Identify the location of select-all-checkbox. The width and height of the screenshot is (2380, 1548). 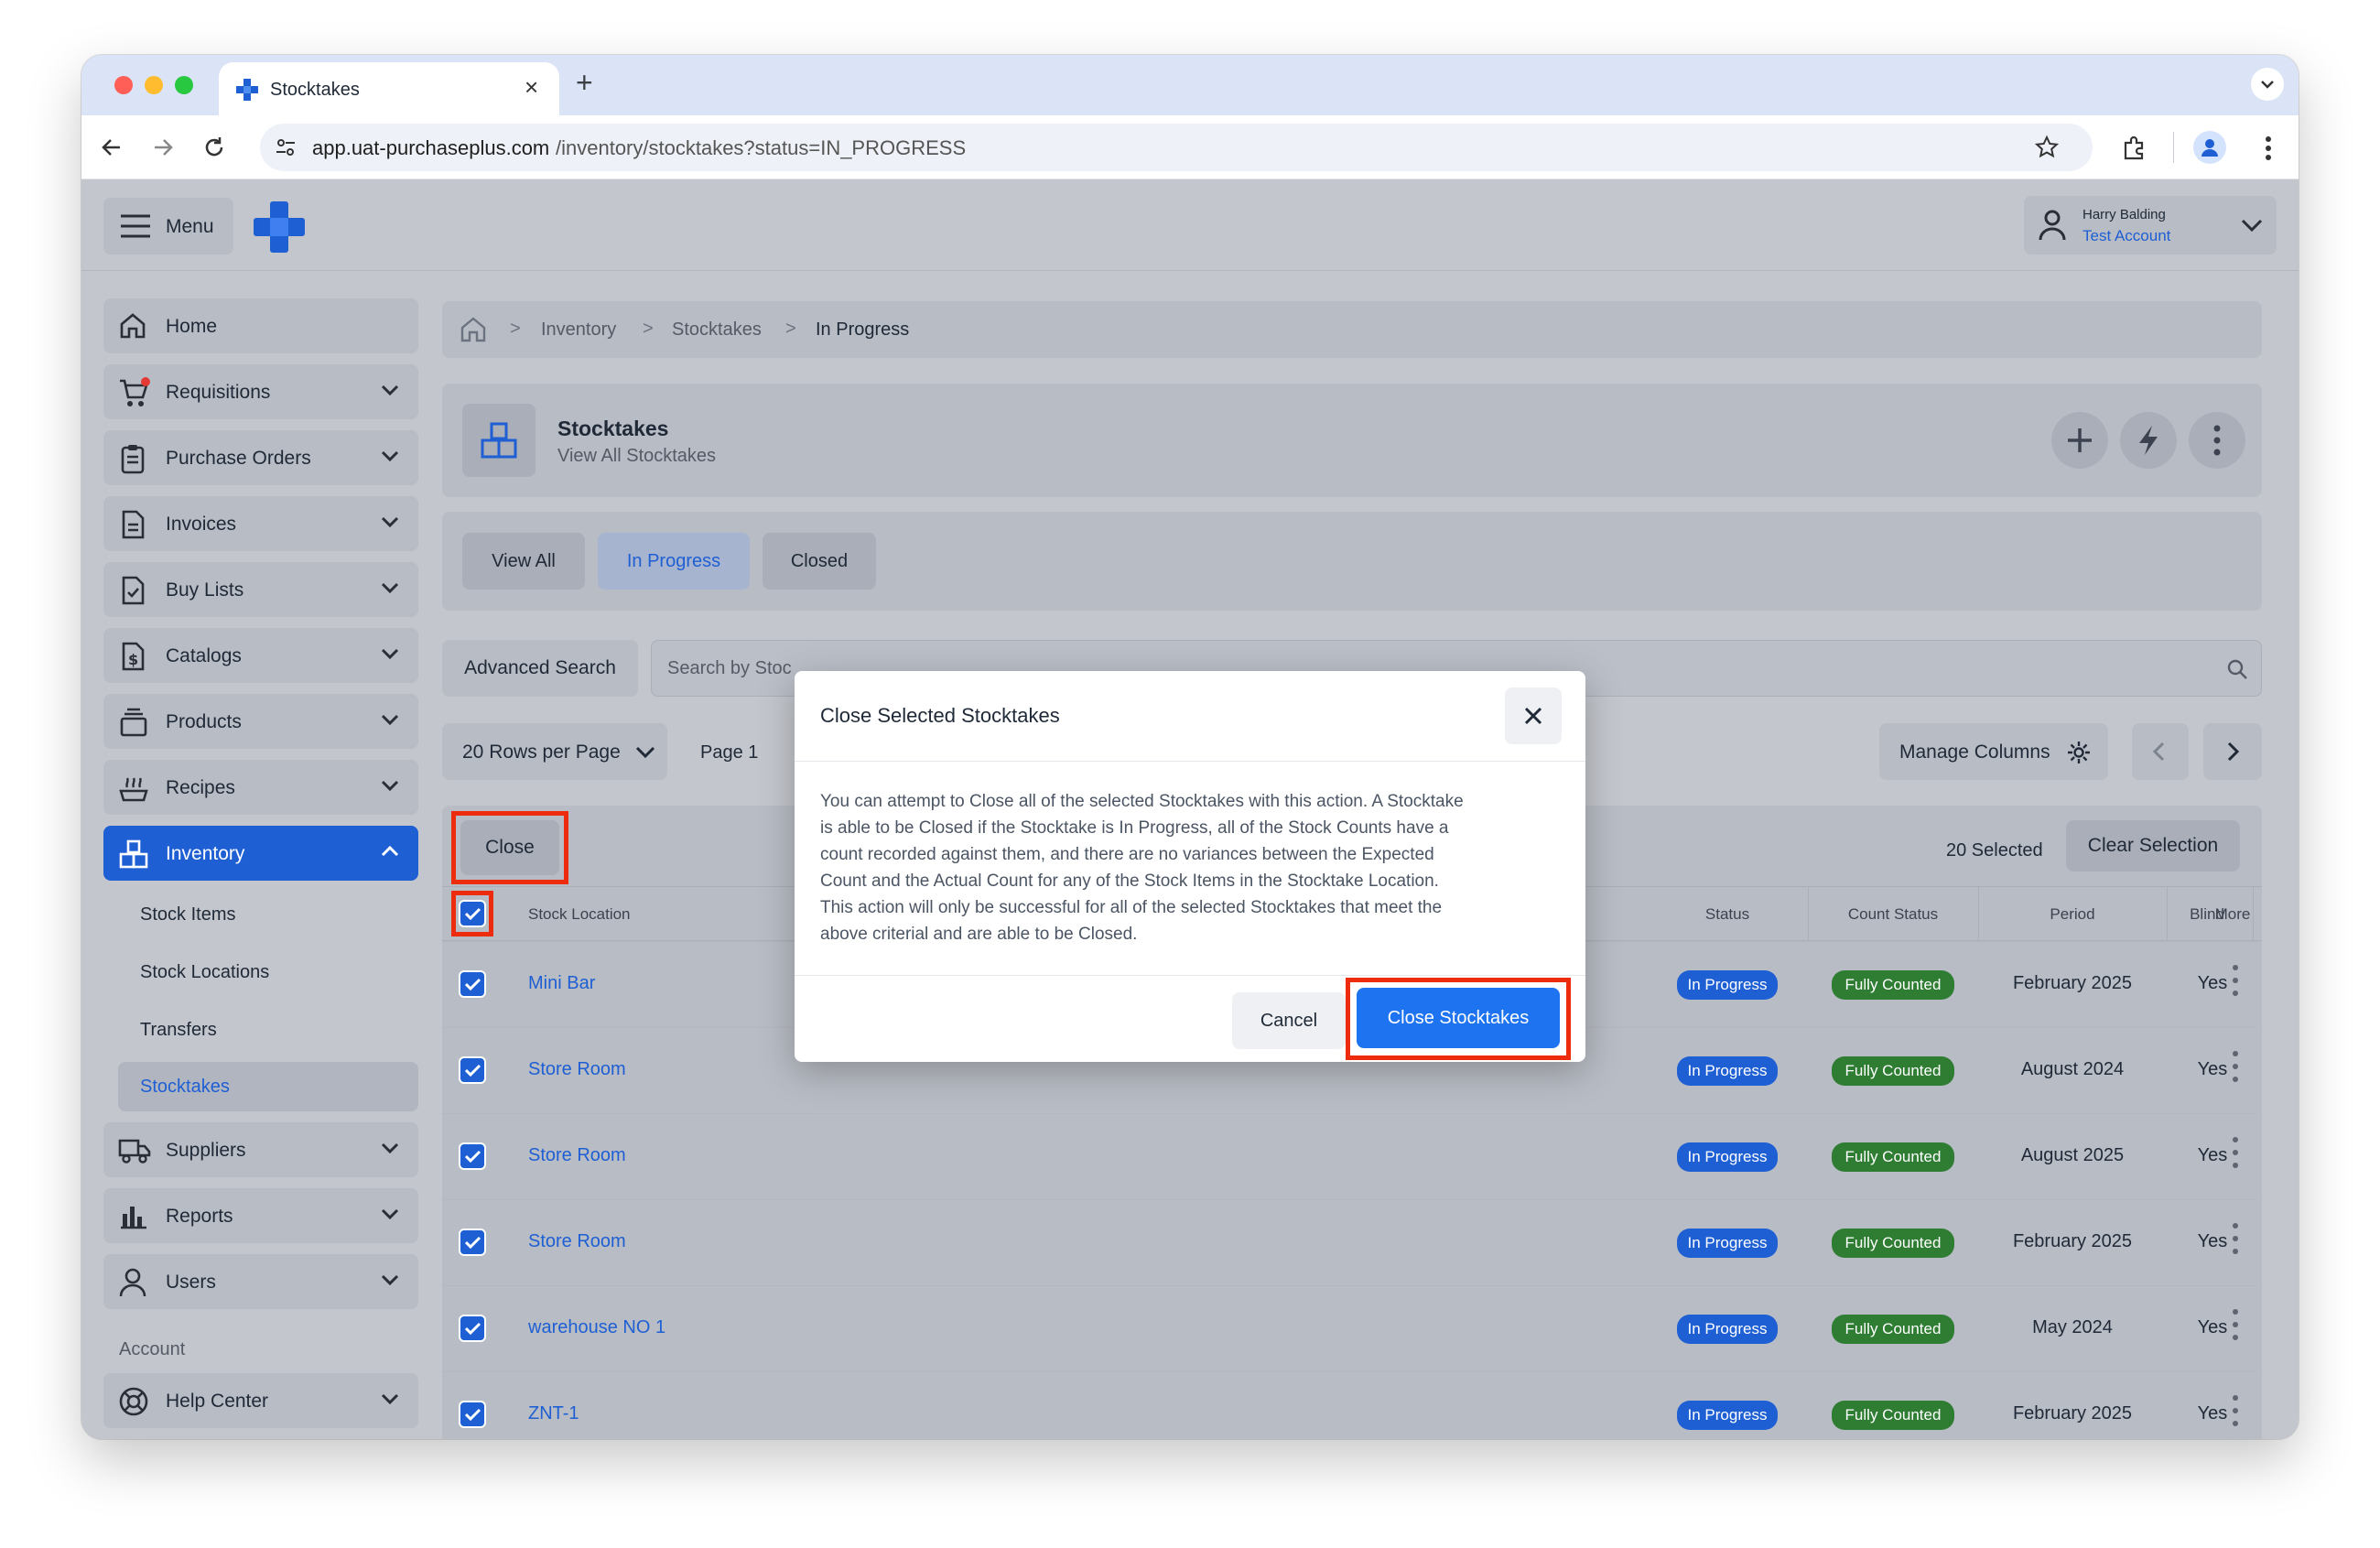
(472, 914).